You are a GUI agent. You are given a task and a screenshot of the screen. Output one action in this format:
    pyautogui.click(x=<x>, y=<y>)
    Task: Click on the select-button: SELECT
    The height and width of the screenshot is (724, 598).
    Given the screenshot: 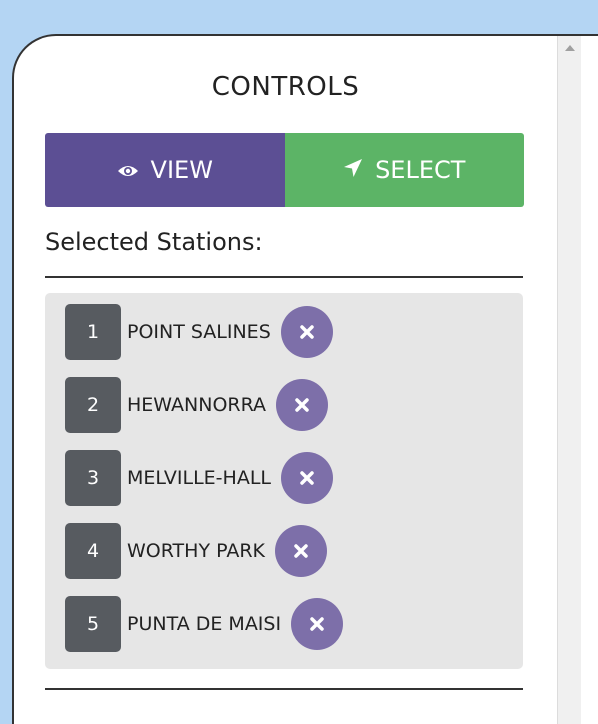 What is the action you would take?
    pyautogui.click(x=404, y=170)
    